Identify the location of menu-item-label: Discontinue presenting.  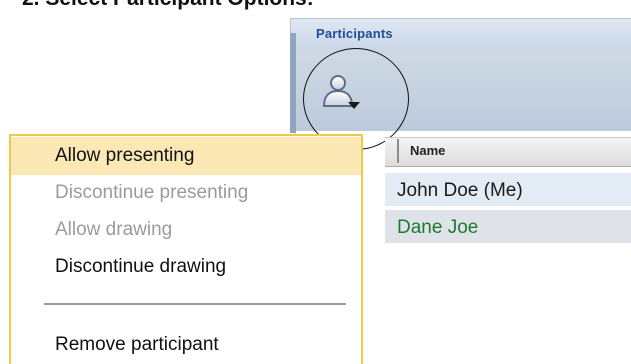
(152, 192).